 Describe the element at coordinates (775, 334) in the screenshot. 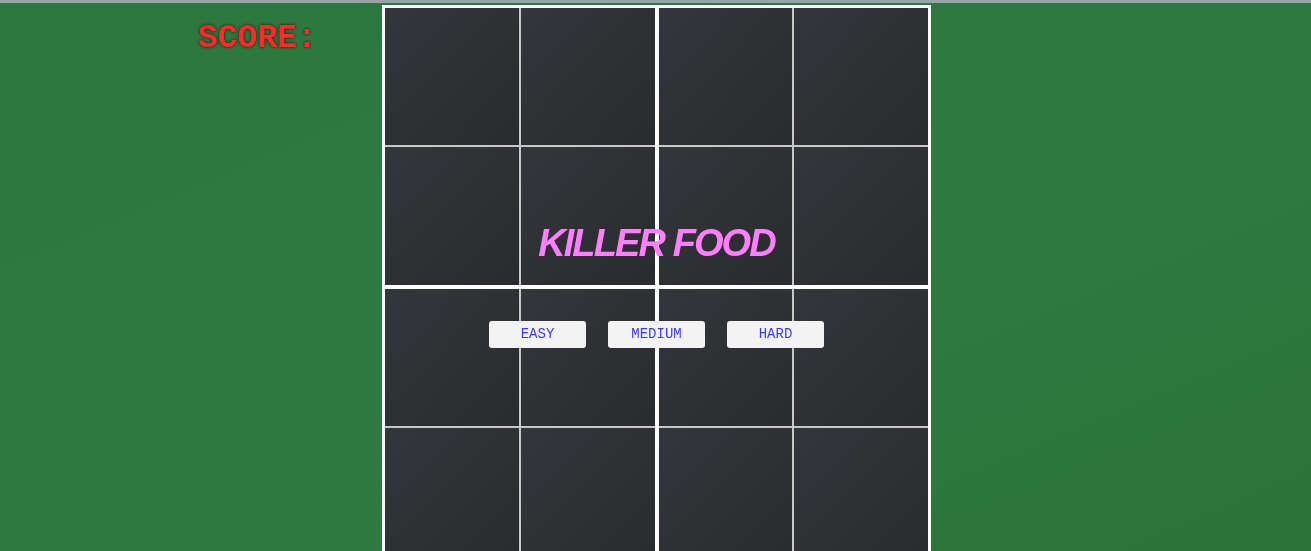

I see `difficulty-button: HARD` at that location.